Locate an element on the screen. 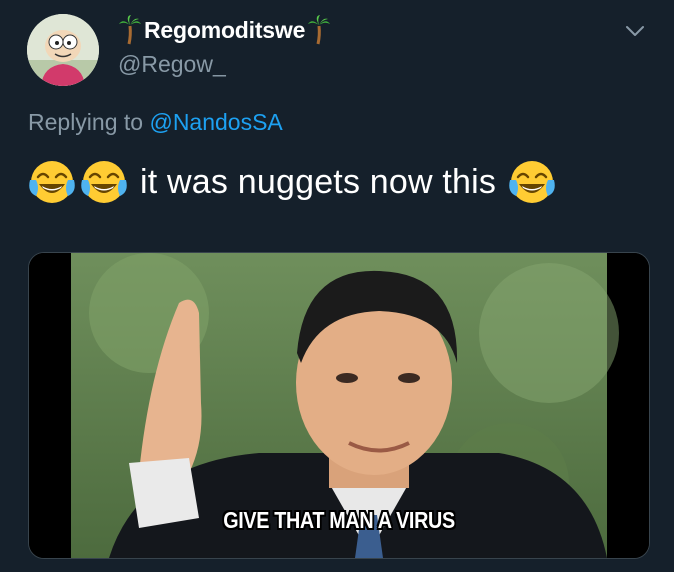 The image size is (674, 572). meme-caption: GIVE THAT MAN A VIRUS is located at coordinates (339, 520).